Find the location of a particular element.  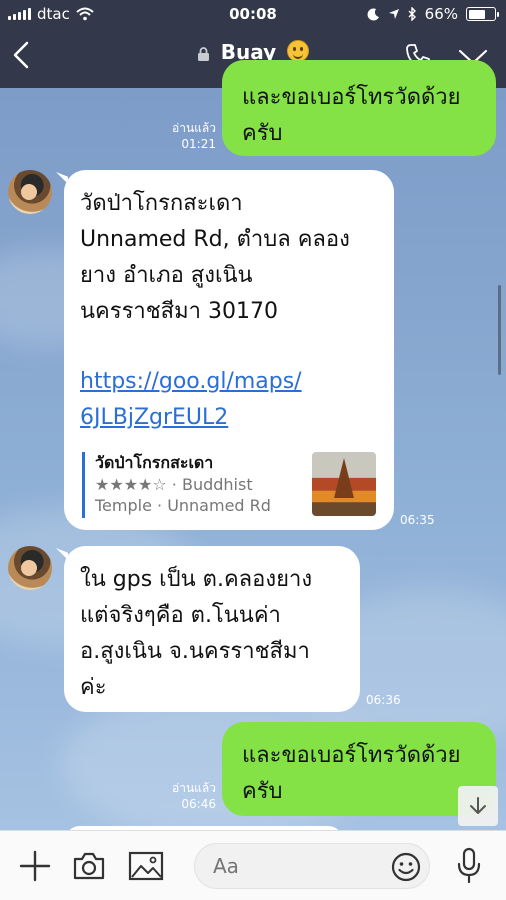

message-input-bar is located at coordinates (253, 865).